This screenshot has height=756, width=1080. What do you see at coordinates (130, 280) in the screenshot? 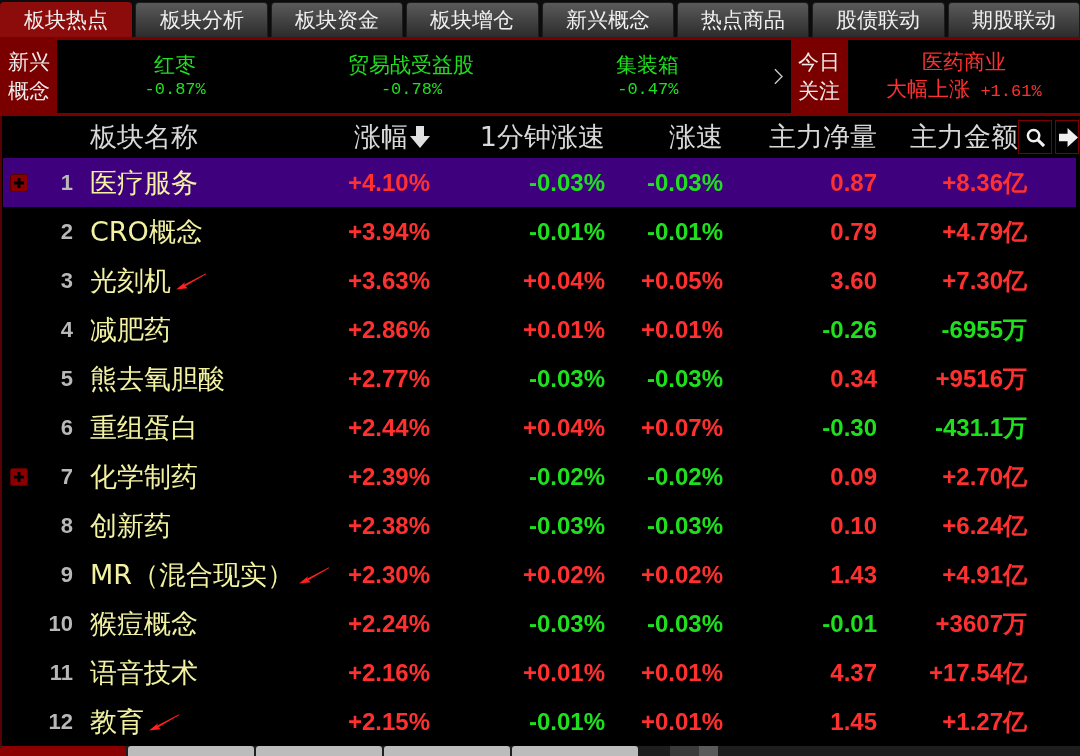
I see `sector-name: 光刻机` at bounding box center [130, 280].